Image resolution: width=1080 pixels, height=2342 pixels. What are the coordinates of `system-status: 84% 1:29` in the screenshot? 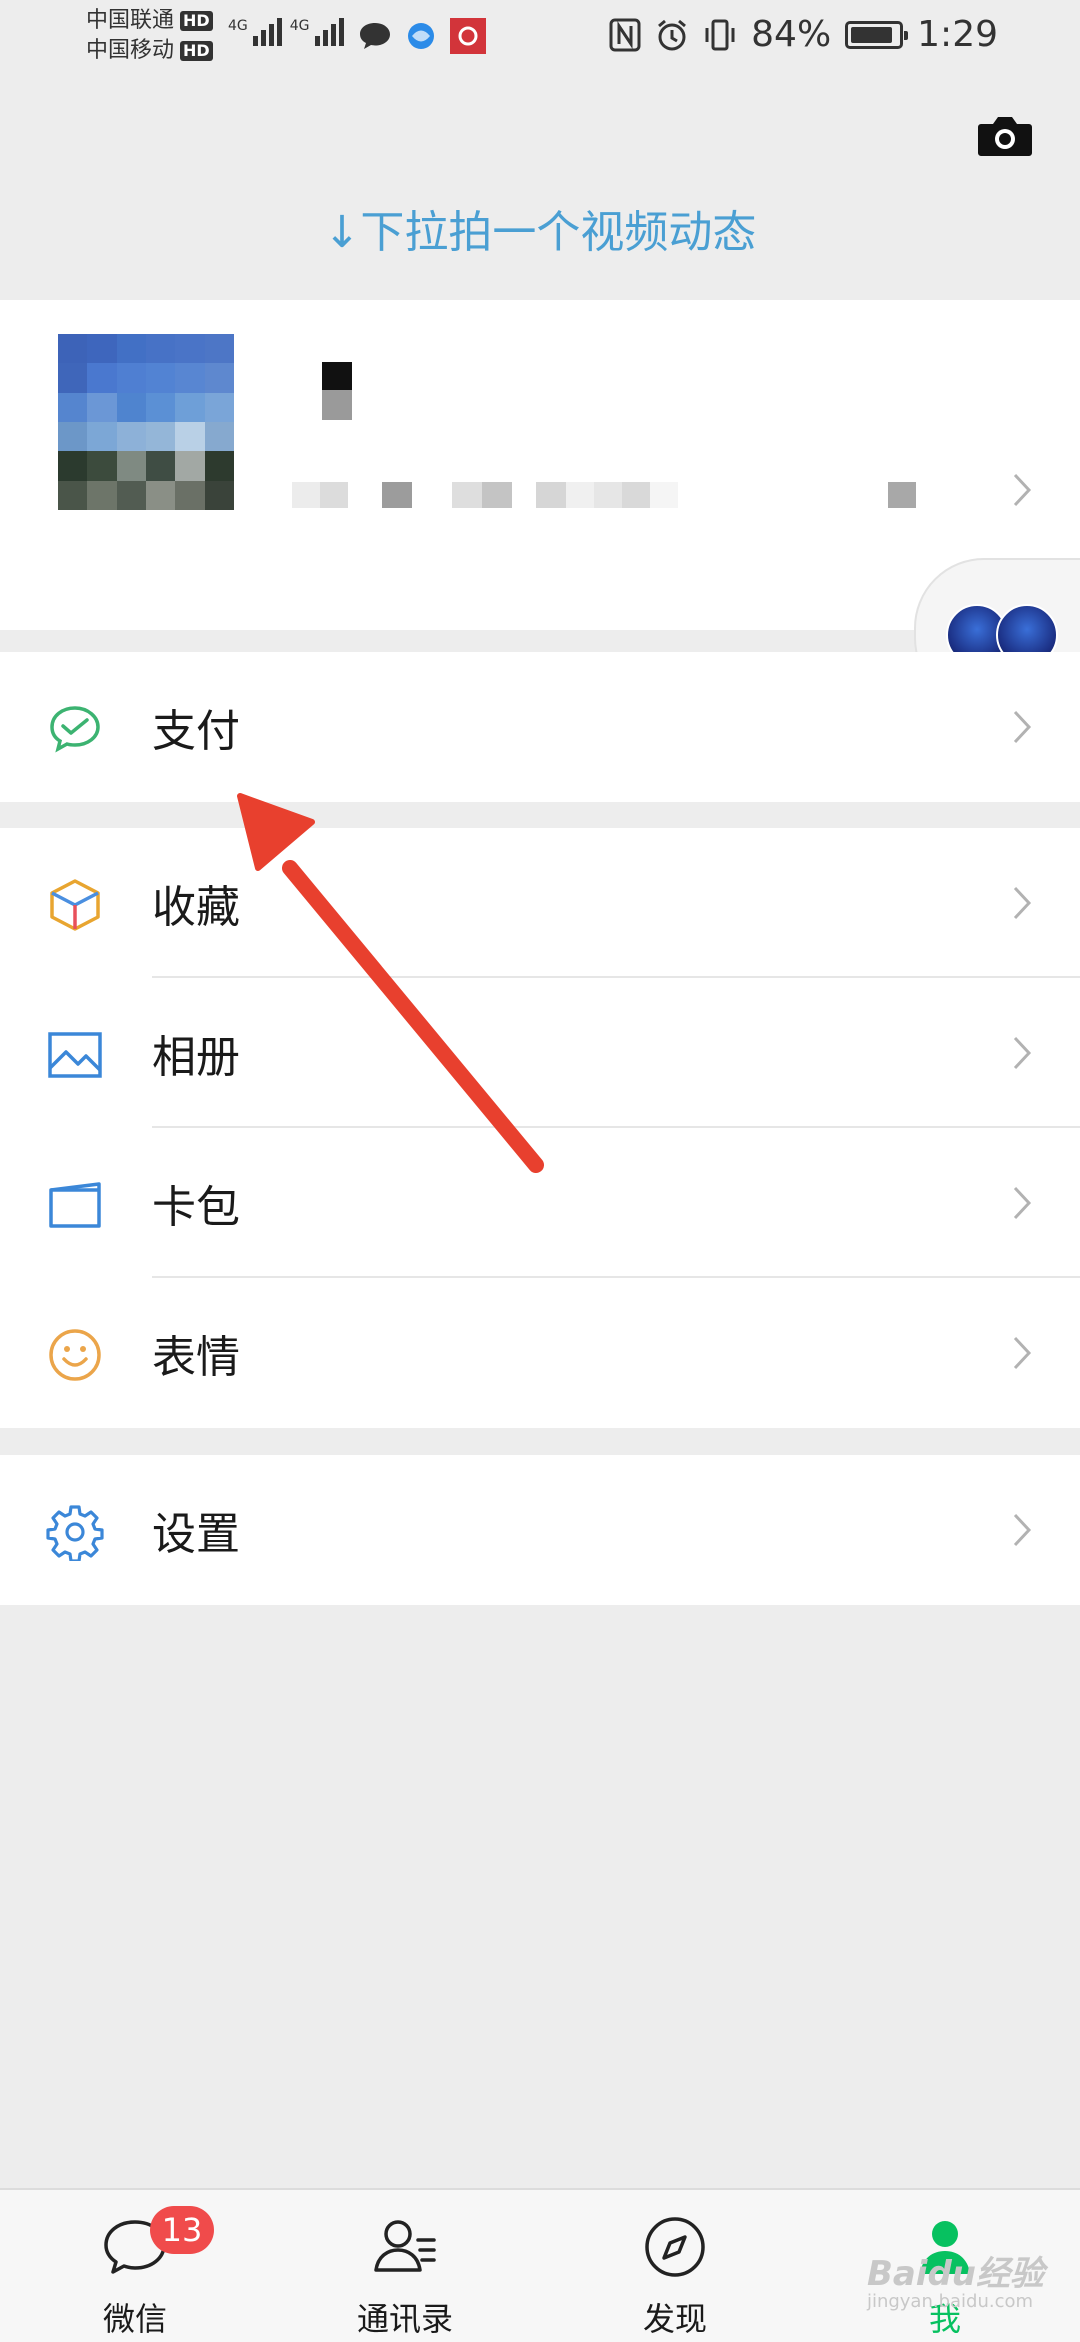 It's located at (803, 34).